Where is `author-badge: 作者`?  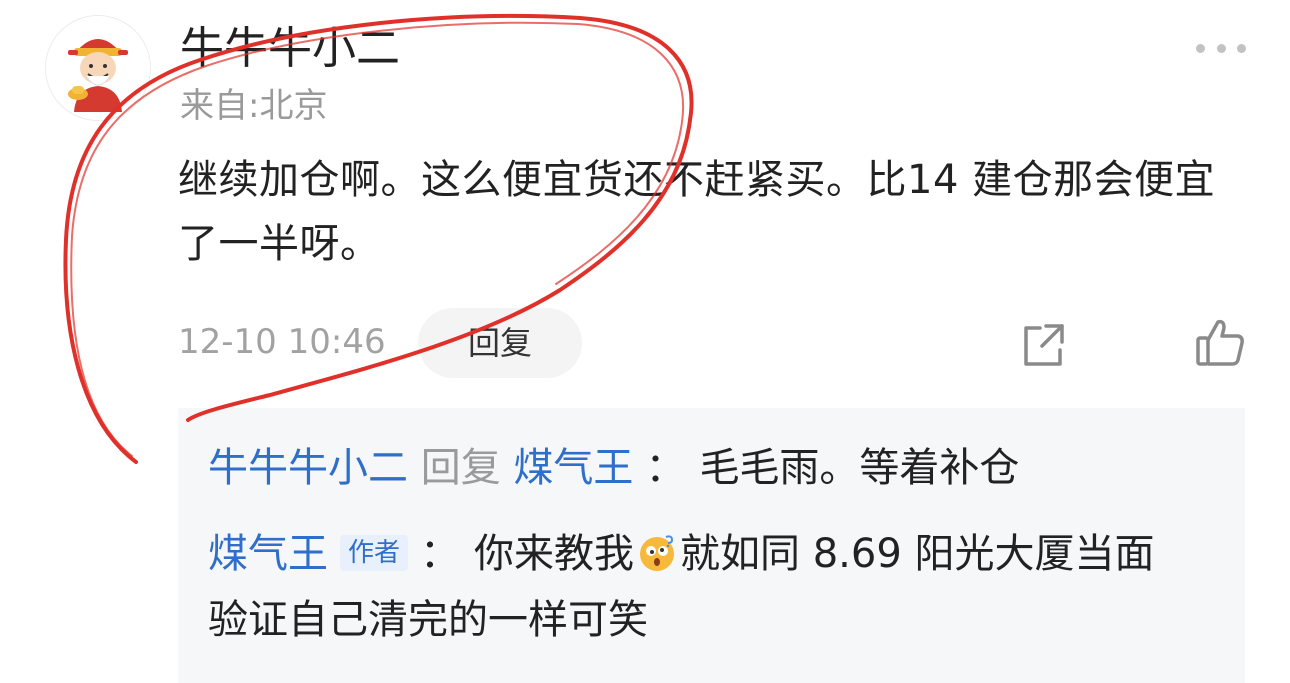
author-badge: 作者 is located at coordinates (374, 553).